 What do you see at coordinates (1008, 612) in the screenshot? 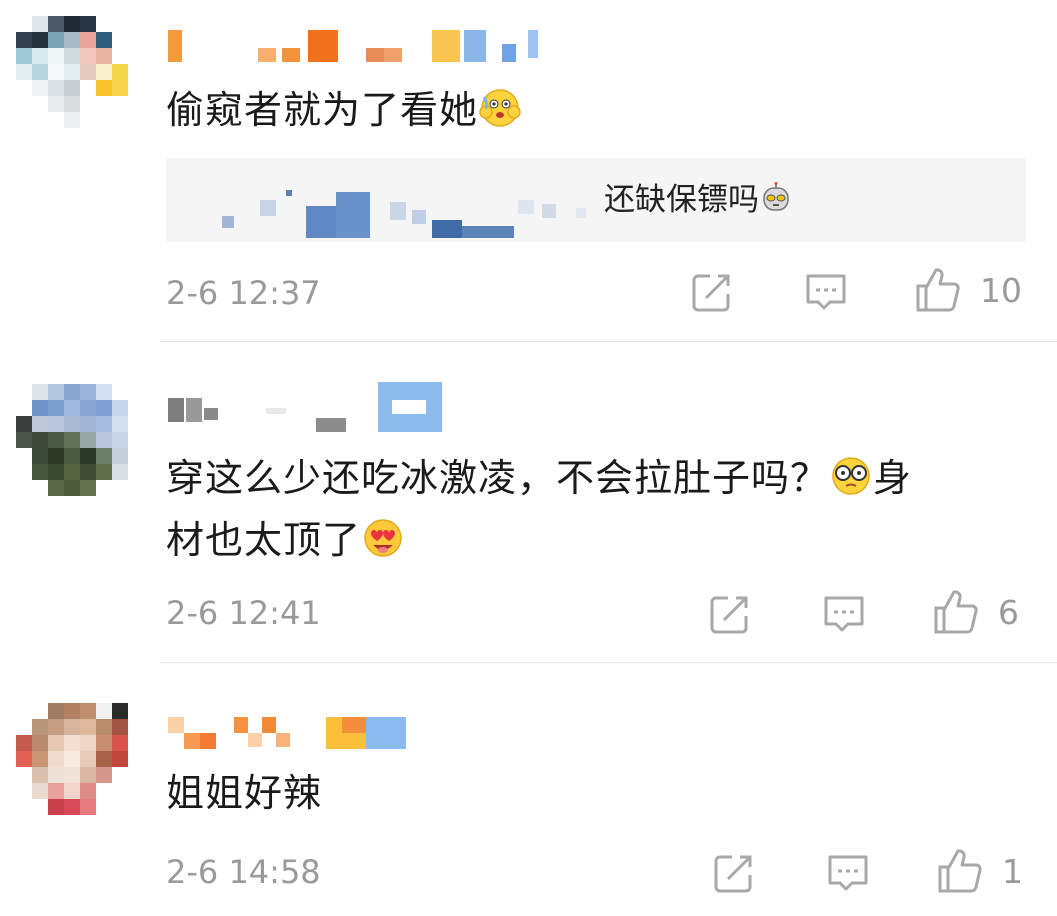
I see `like-count: 6` at bounding box center [1008, 612].